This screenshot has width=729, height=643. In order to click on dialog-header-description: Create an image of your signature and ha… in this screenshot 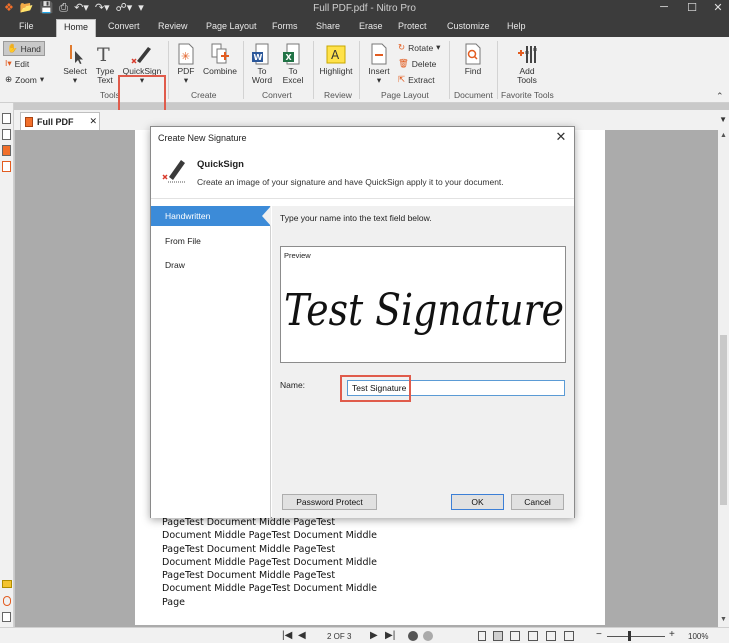, I will do `click(350, 182)`.